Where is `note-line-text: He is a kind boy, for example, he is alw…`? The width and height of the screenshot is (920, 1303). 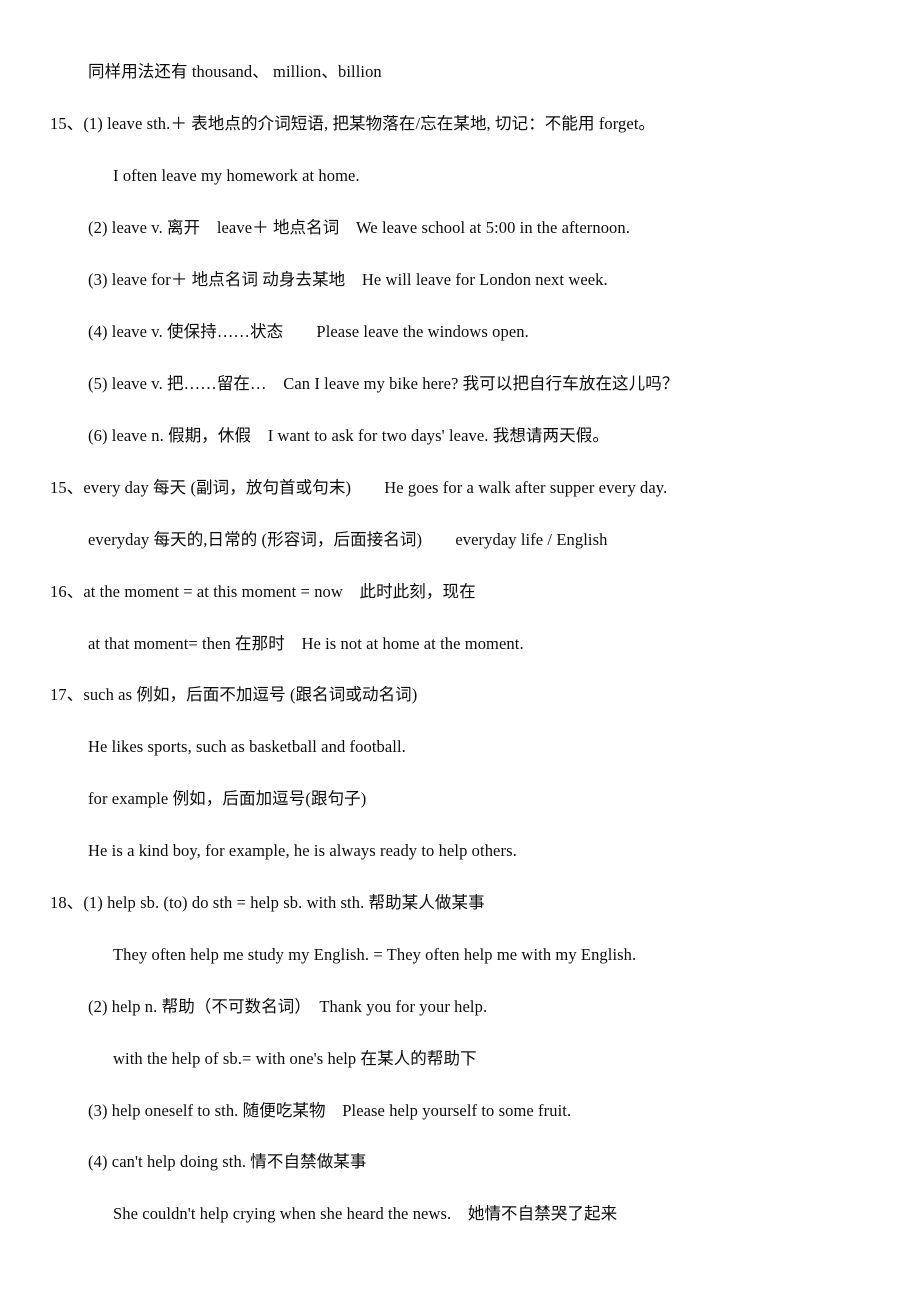 note-line-text: He is a kind boy, for example, he is alw… is located at coordinates (302, 850).